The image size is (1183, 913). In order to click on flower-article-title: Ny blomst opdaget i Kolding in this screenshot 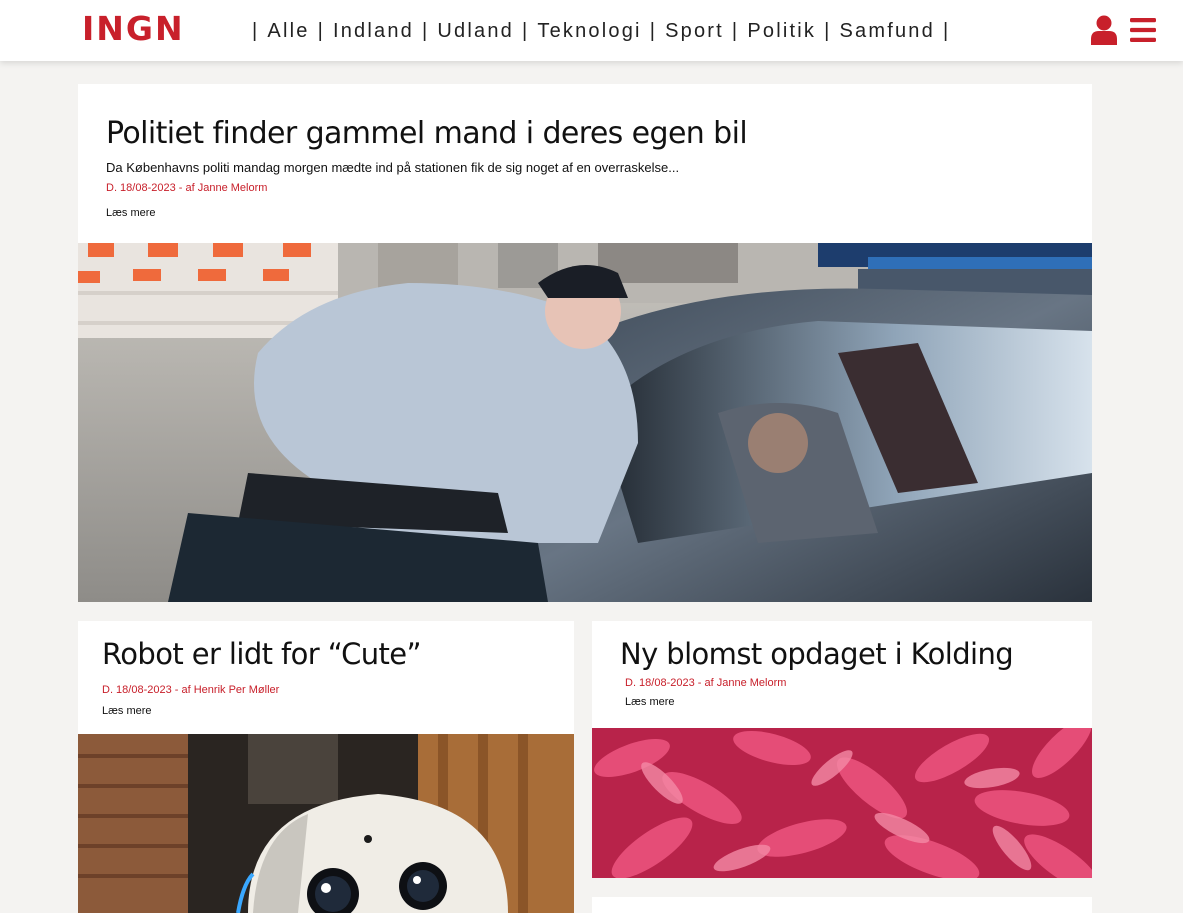, I will do `click(817, 654)`.